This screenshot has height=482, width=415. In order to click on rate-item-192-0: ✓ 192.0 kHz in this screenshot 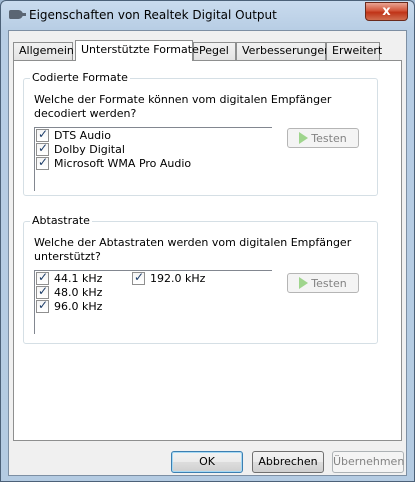, I will do `click(169, 277)`.